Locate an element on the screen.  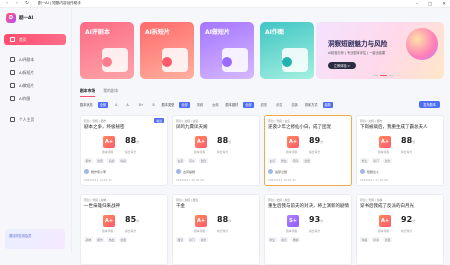
score: 85分 is located at coordinates (132, 219).